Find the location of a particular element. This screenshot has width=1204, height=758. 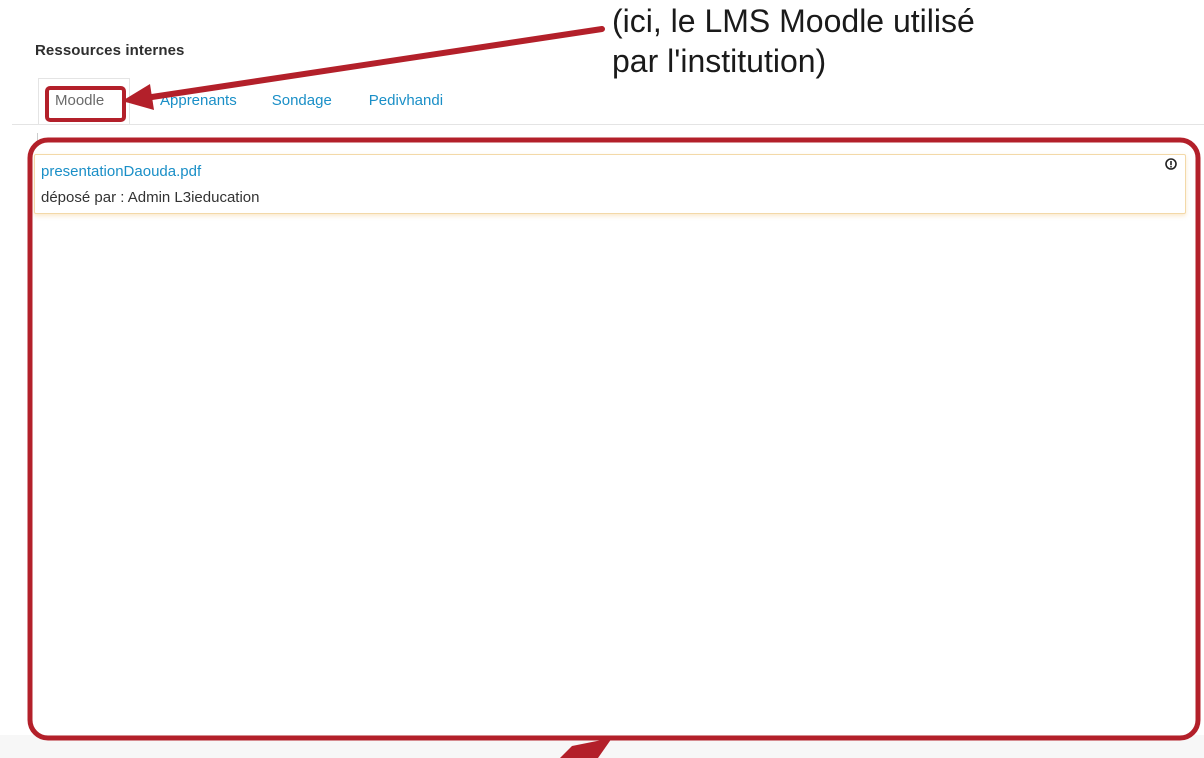

bottom-strip is located at coordinates (602, 746).